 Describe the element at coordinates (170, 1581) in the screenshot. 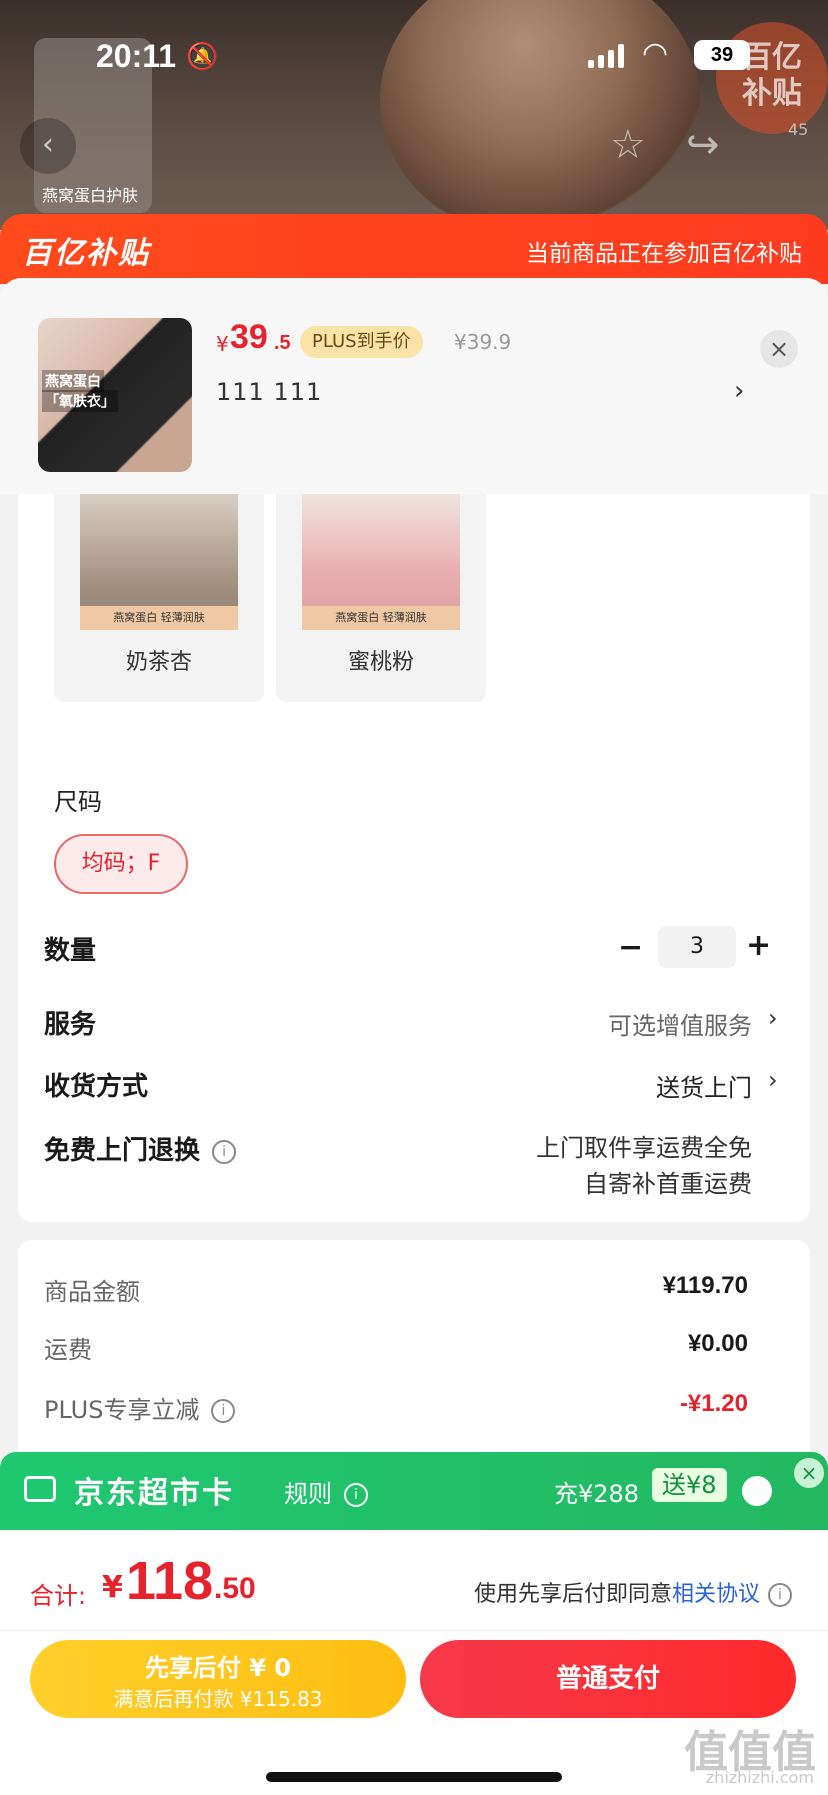

I see `total-integer: 118` at that location.